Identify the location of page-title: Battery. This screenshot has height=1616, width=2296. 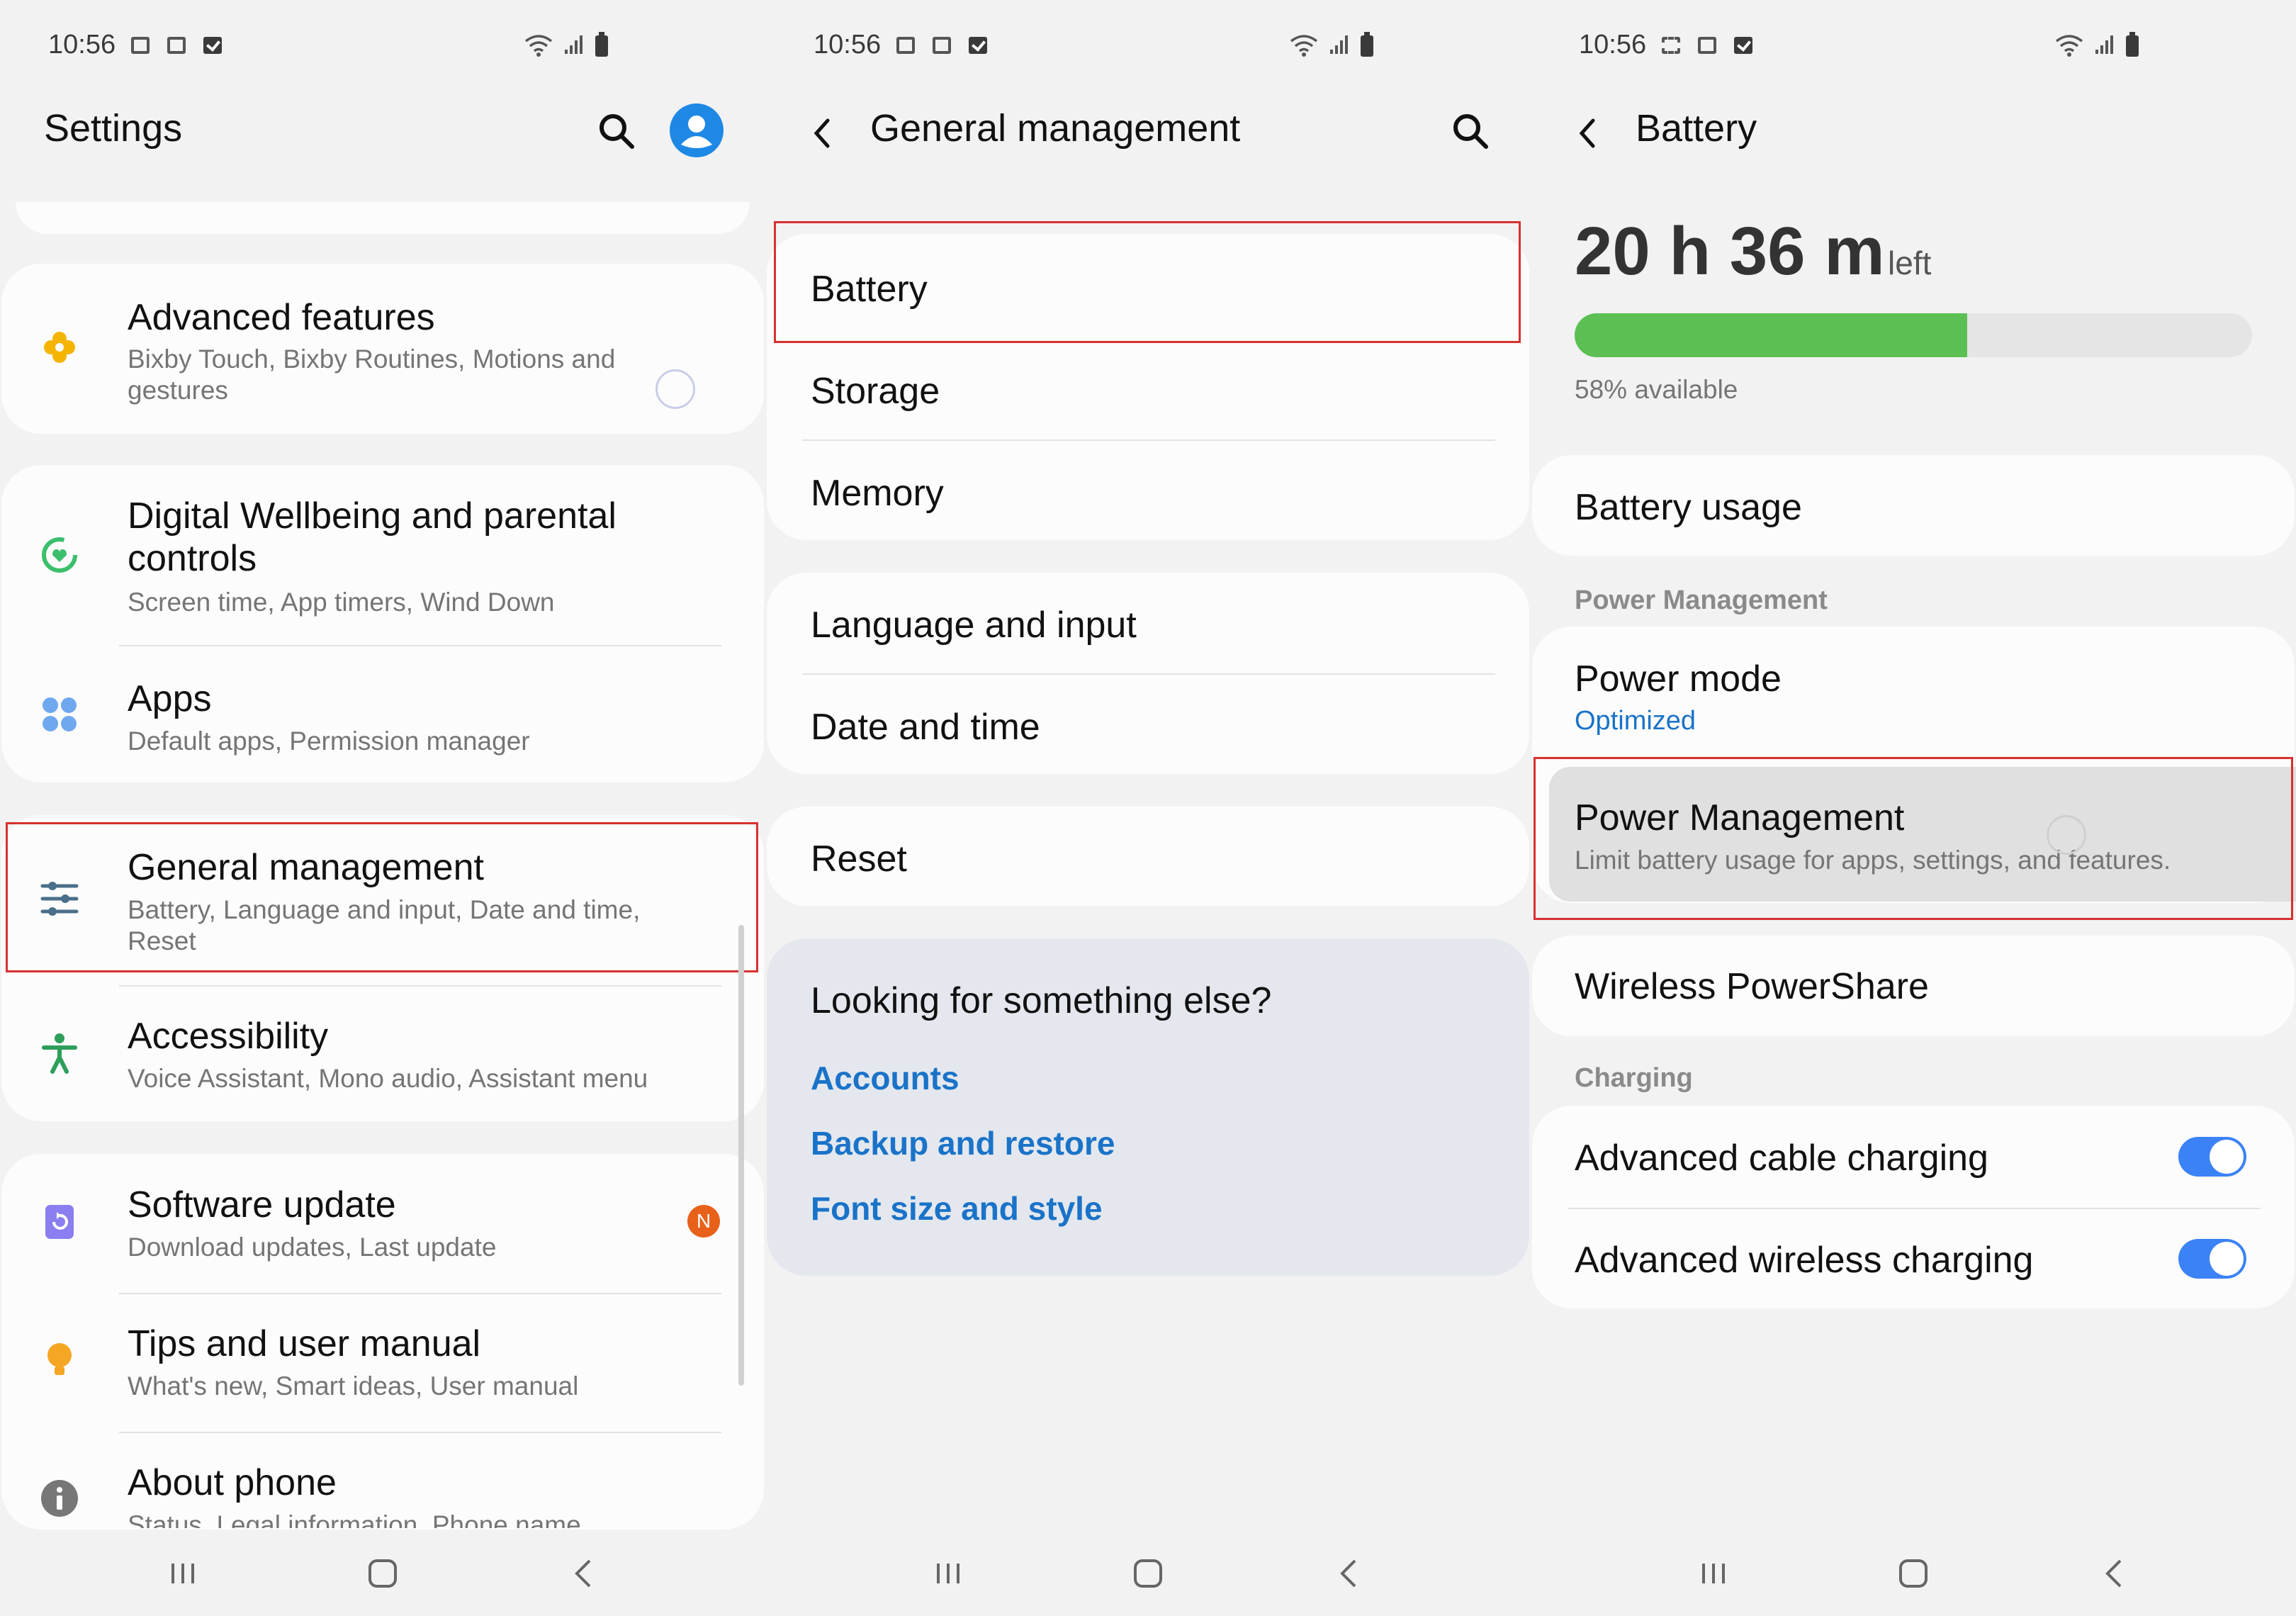
(1696, 128).